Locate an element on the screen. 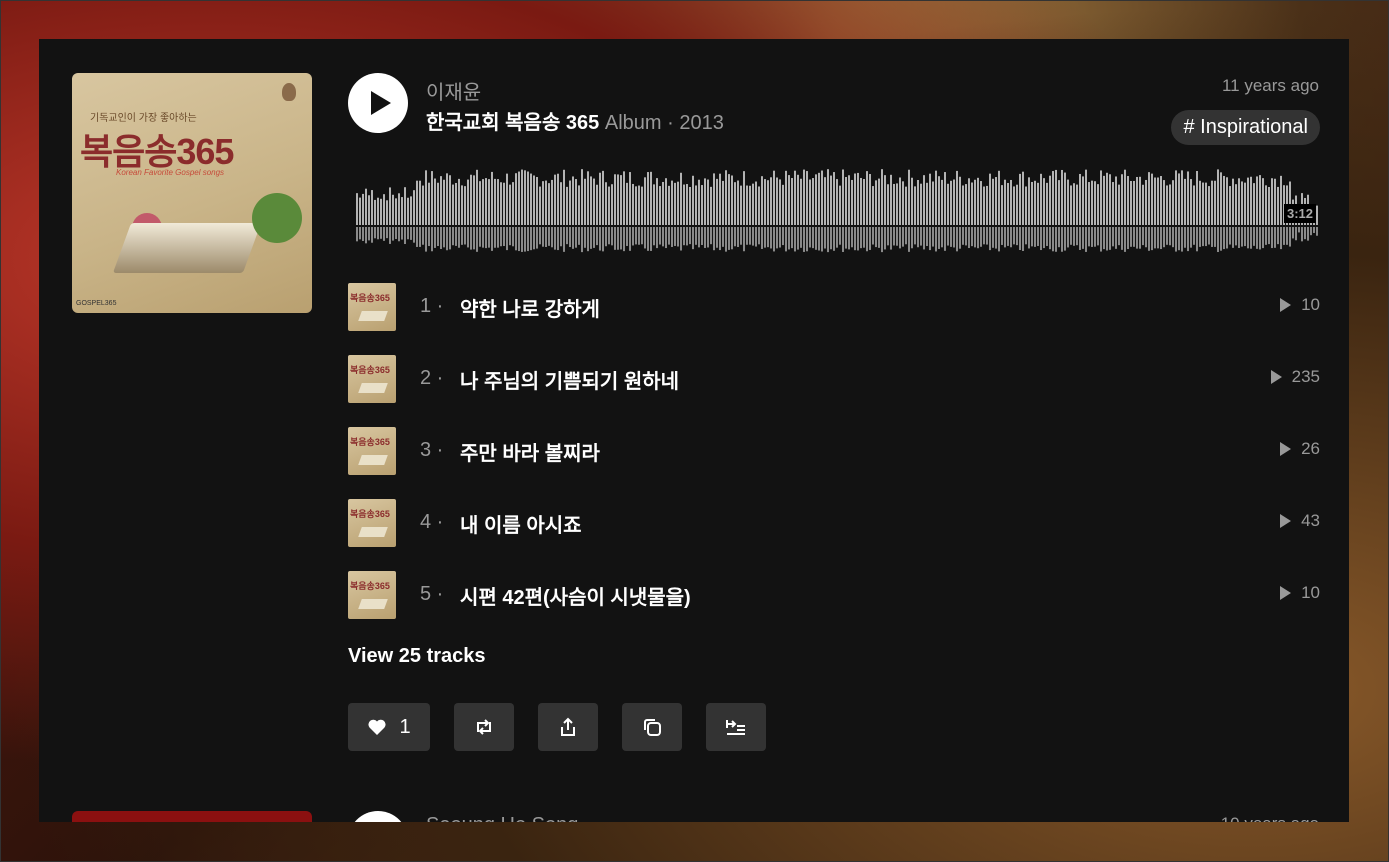 This screenshot has width=1389, height=862. play-button is located at coordinates (378, 103).